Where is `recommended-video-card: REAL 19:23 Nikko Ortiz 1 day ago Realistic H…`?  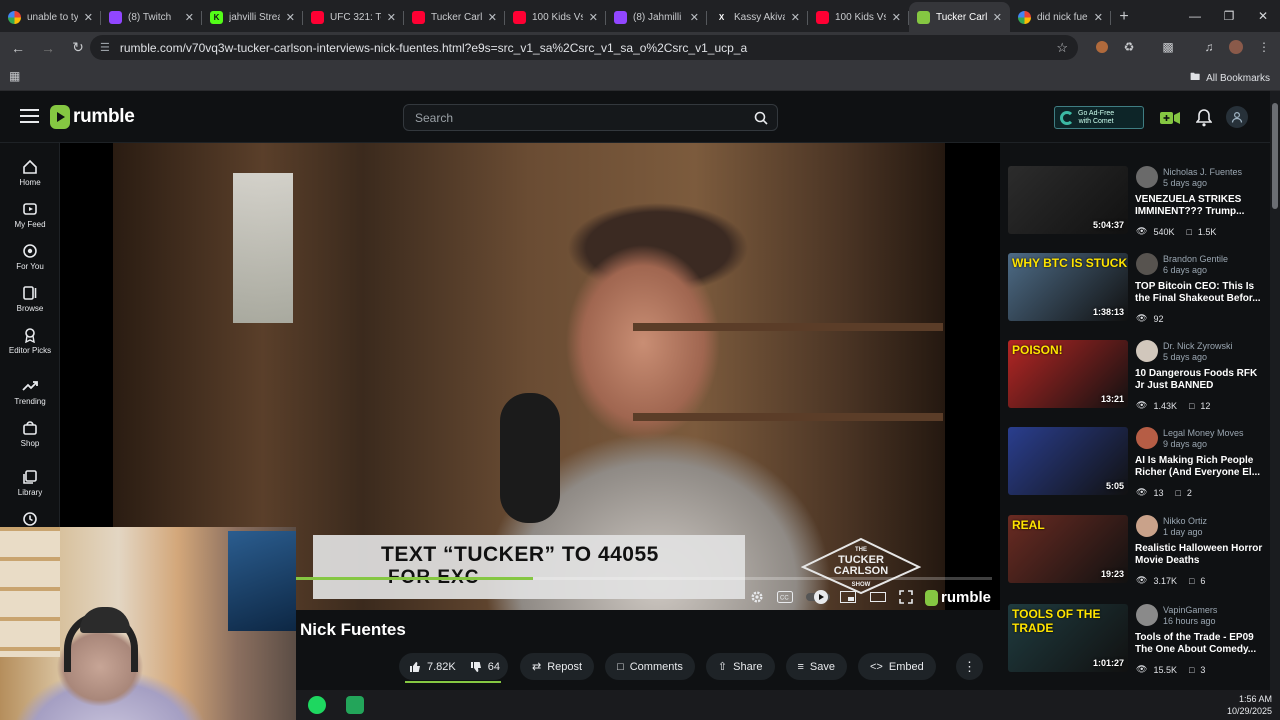 recommended-video-card: REAL 19:23 Nikko Ortiz 1 day ago Realistic H… is located at coordinates (1139, 553).